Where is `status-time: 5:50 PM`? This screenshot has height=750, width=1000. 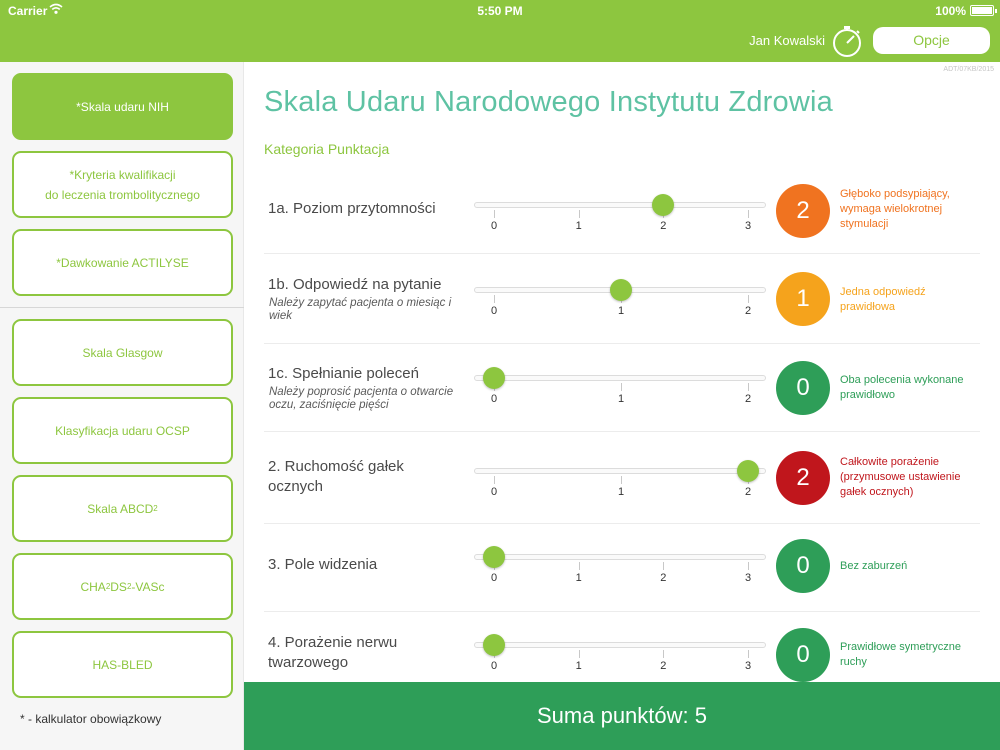 status-time: 5:50 PM is located at coordinates (500, 11).